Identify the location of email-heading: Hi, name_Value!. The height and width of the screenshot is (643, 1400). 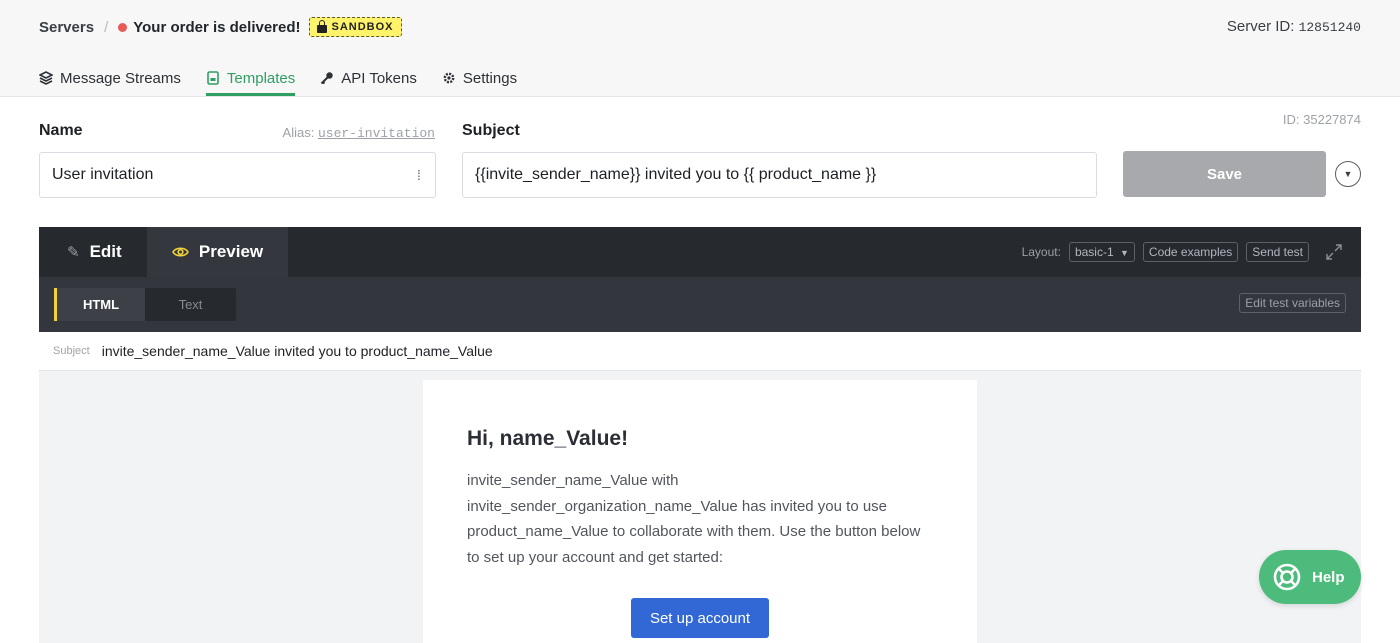
(548, 438).